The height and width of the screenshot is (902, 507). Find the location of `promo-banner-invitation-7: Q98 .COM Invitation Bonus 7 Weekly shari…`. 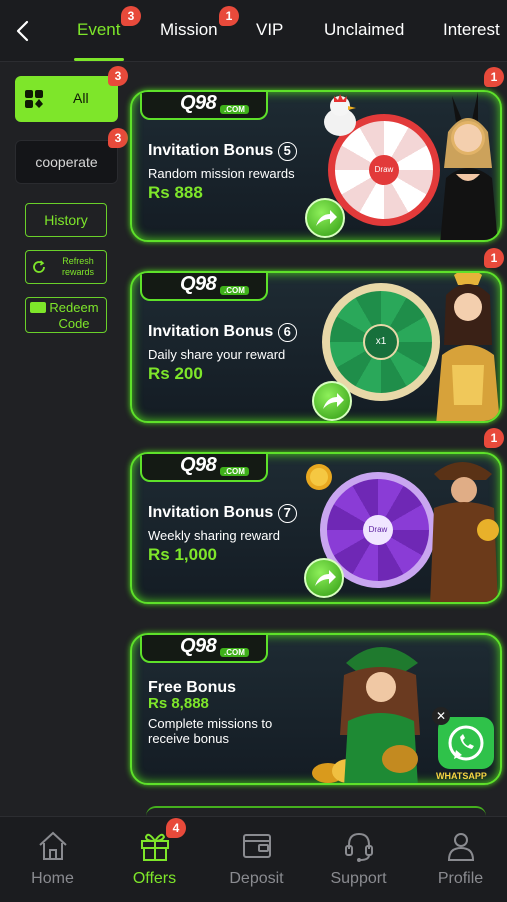

promo-banner-invitation-7: Q98 .COM Invitation Bonus 7 Weekly shari… is located at coordinates (316, 528).